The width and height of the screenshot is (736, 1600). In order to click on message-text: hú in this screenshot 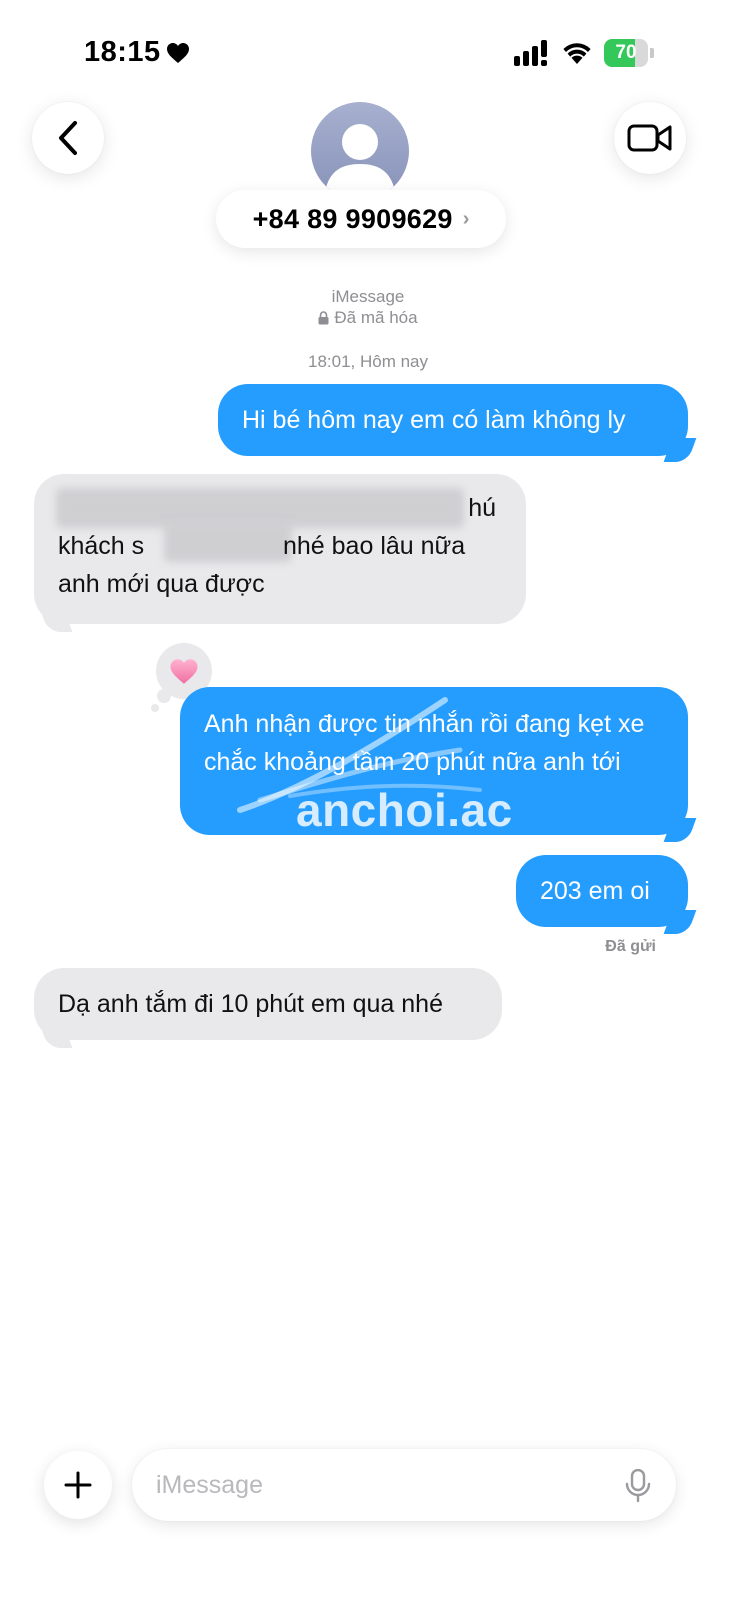, I will do `click(482, 508)`.